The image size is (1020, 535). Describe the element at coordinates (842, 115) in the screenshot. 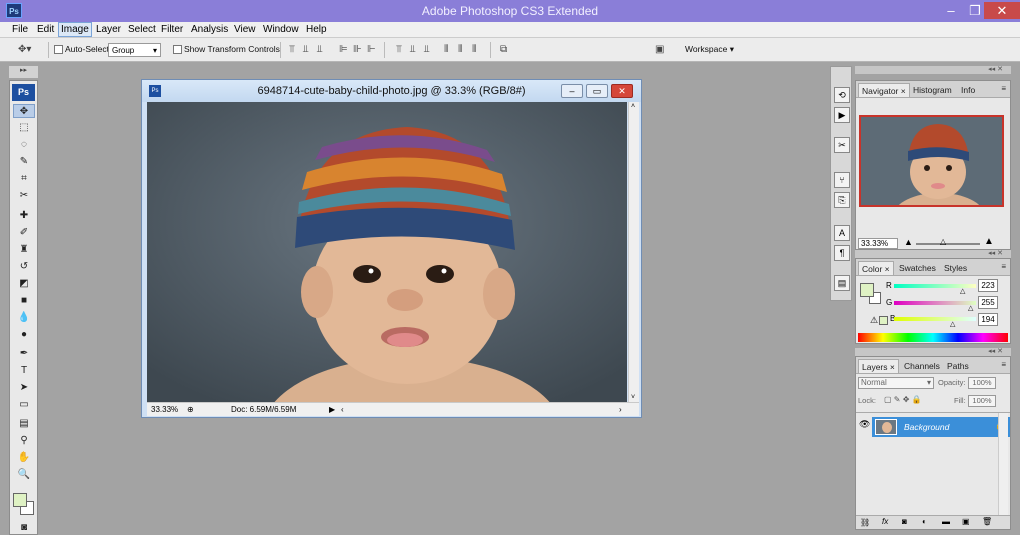

I see `actions-panel-icon: ▶` at that location.